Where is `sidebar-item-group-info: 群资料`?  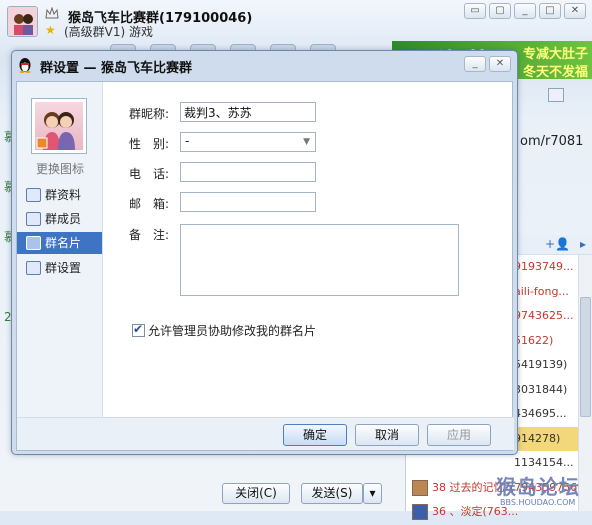 sidebar-item-group-info: 群资料 is located at coordinates (59, 195).